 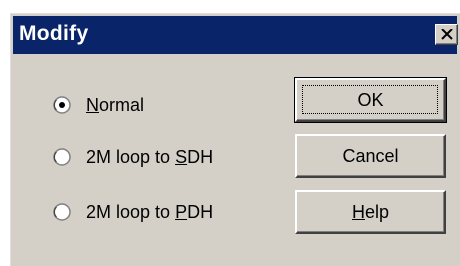 I want to click on cancel-button: Cancel, so click(x=370, y=156).